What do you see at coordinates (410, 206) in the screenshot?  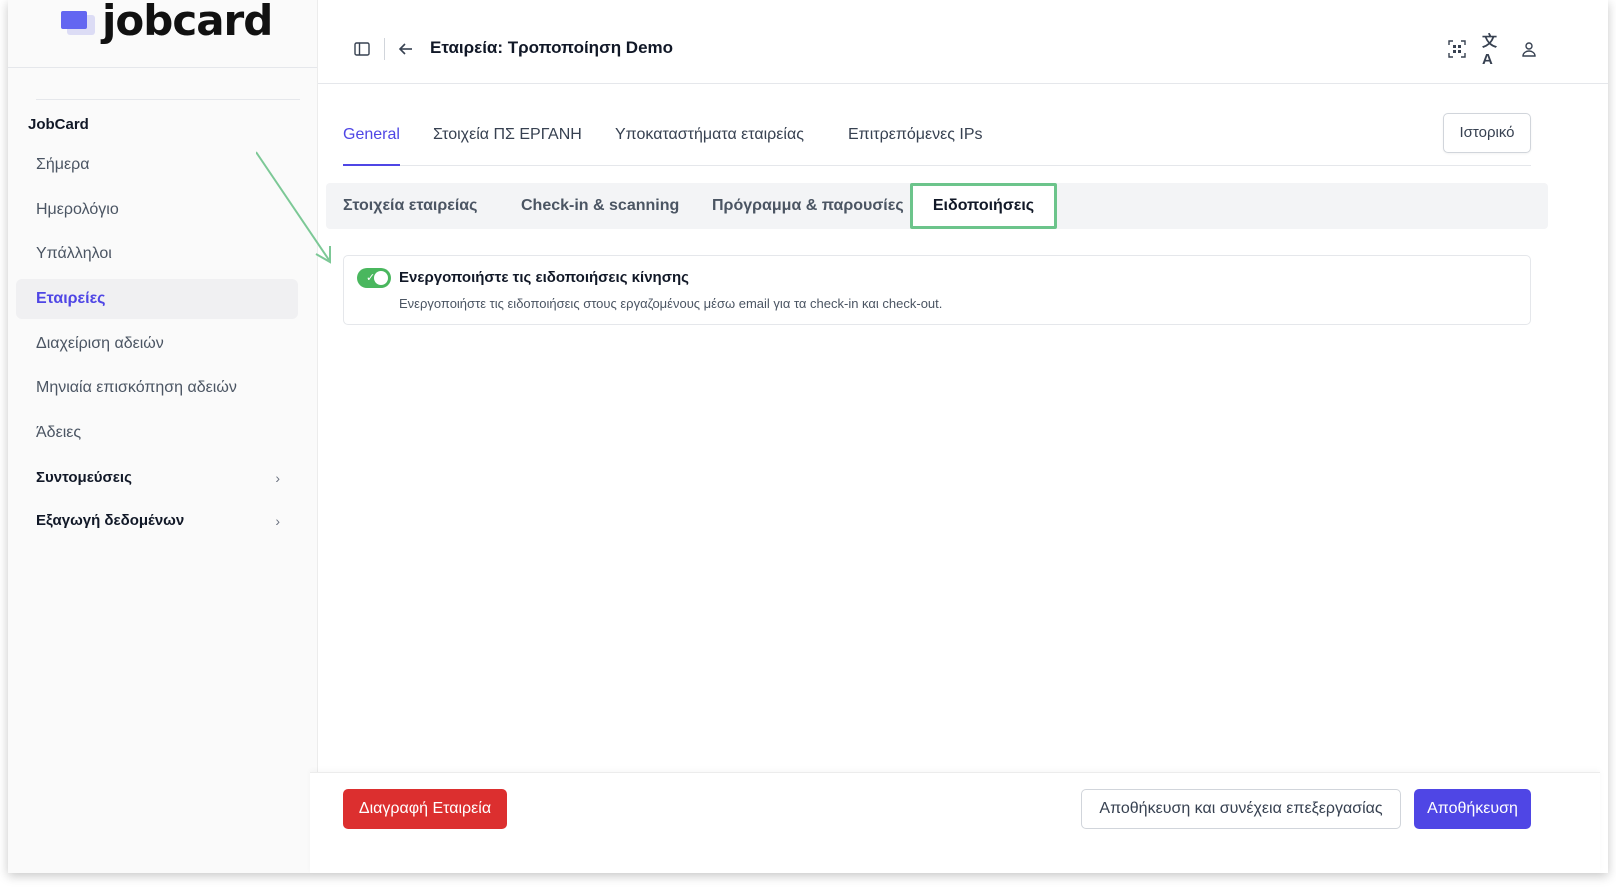 I see `subtab-company-info: Στοιχεία εταιρείας` at bounding box center [410, 206].